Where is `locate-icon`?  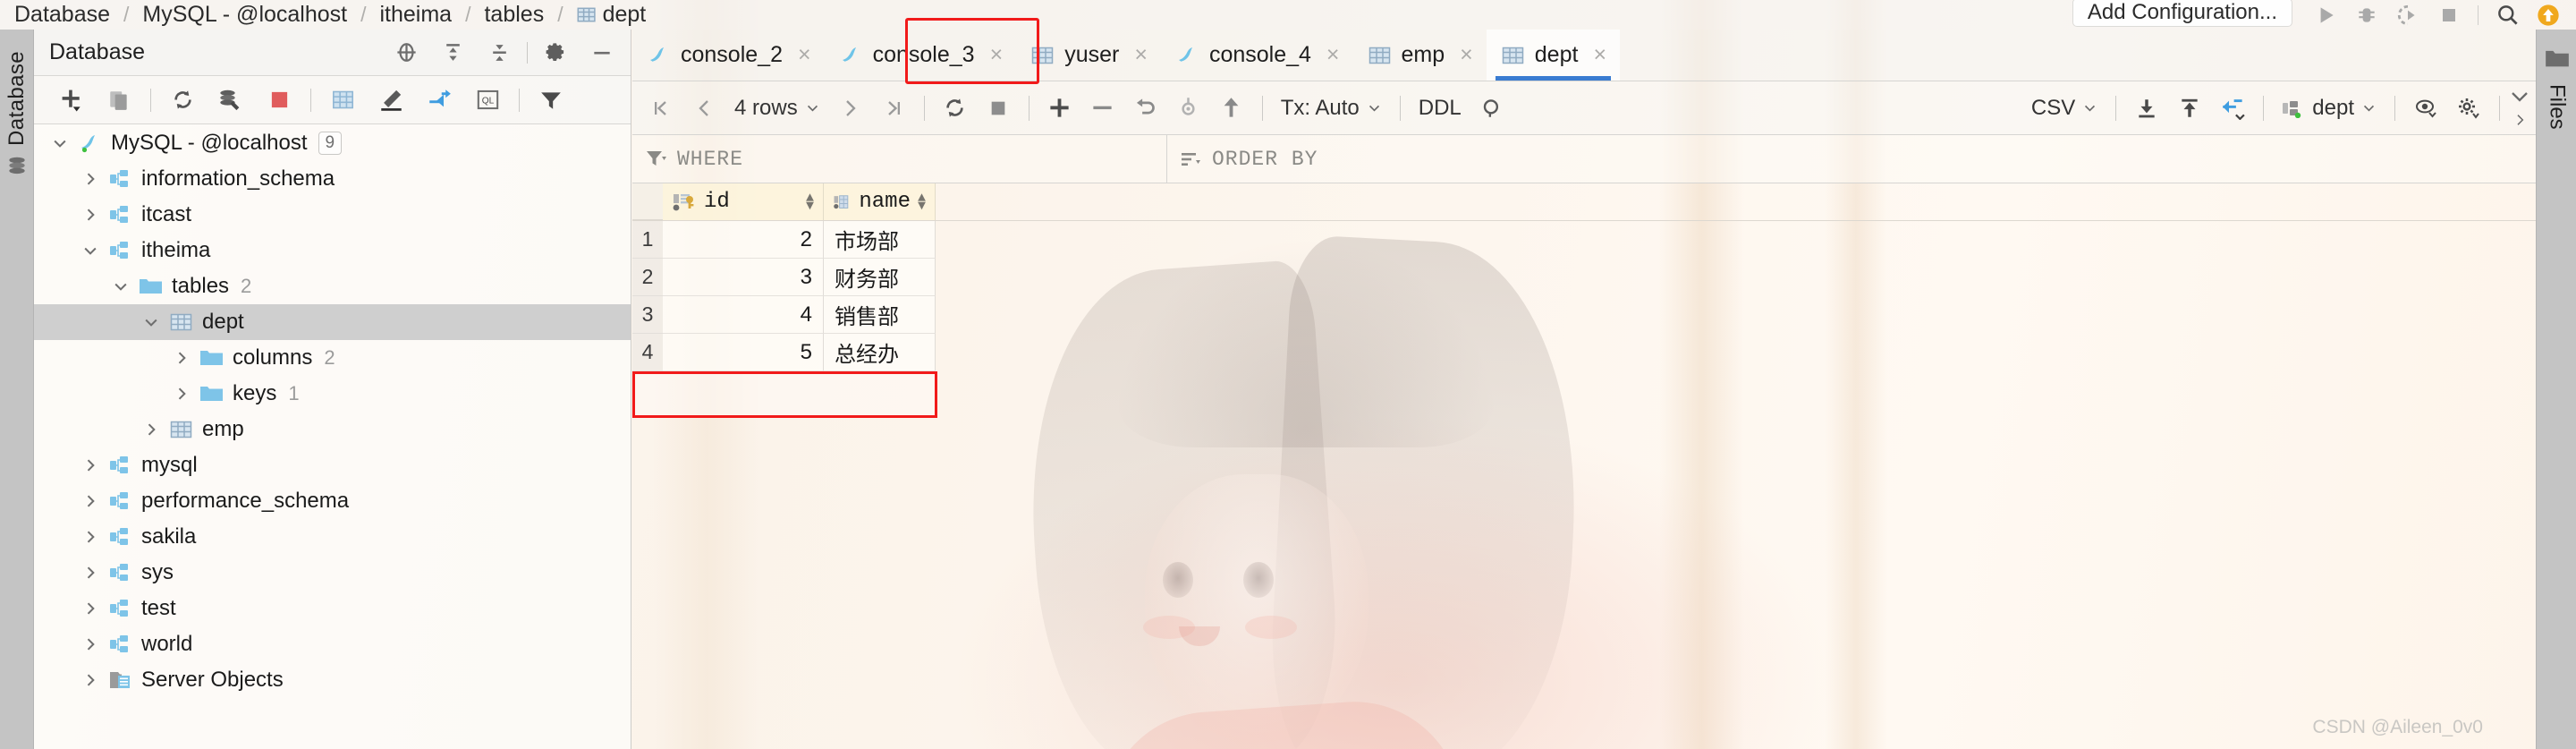 locate-icon is located at coordinates (406, 53).